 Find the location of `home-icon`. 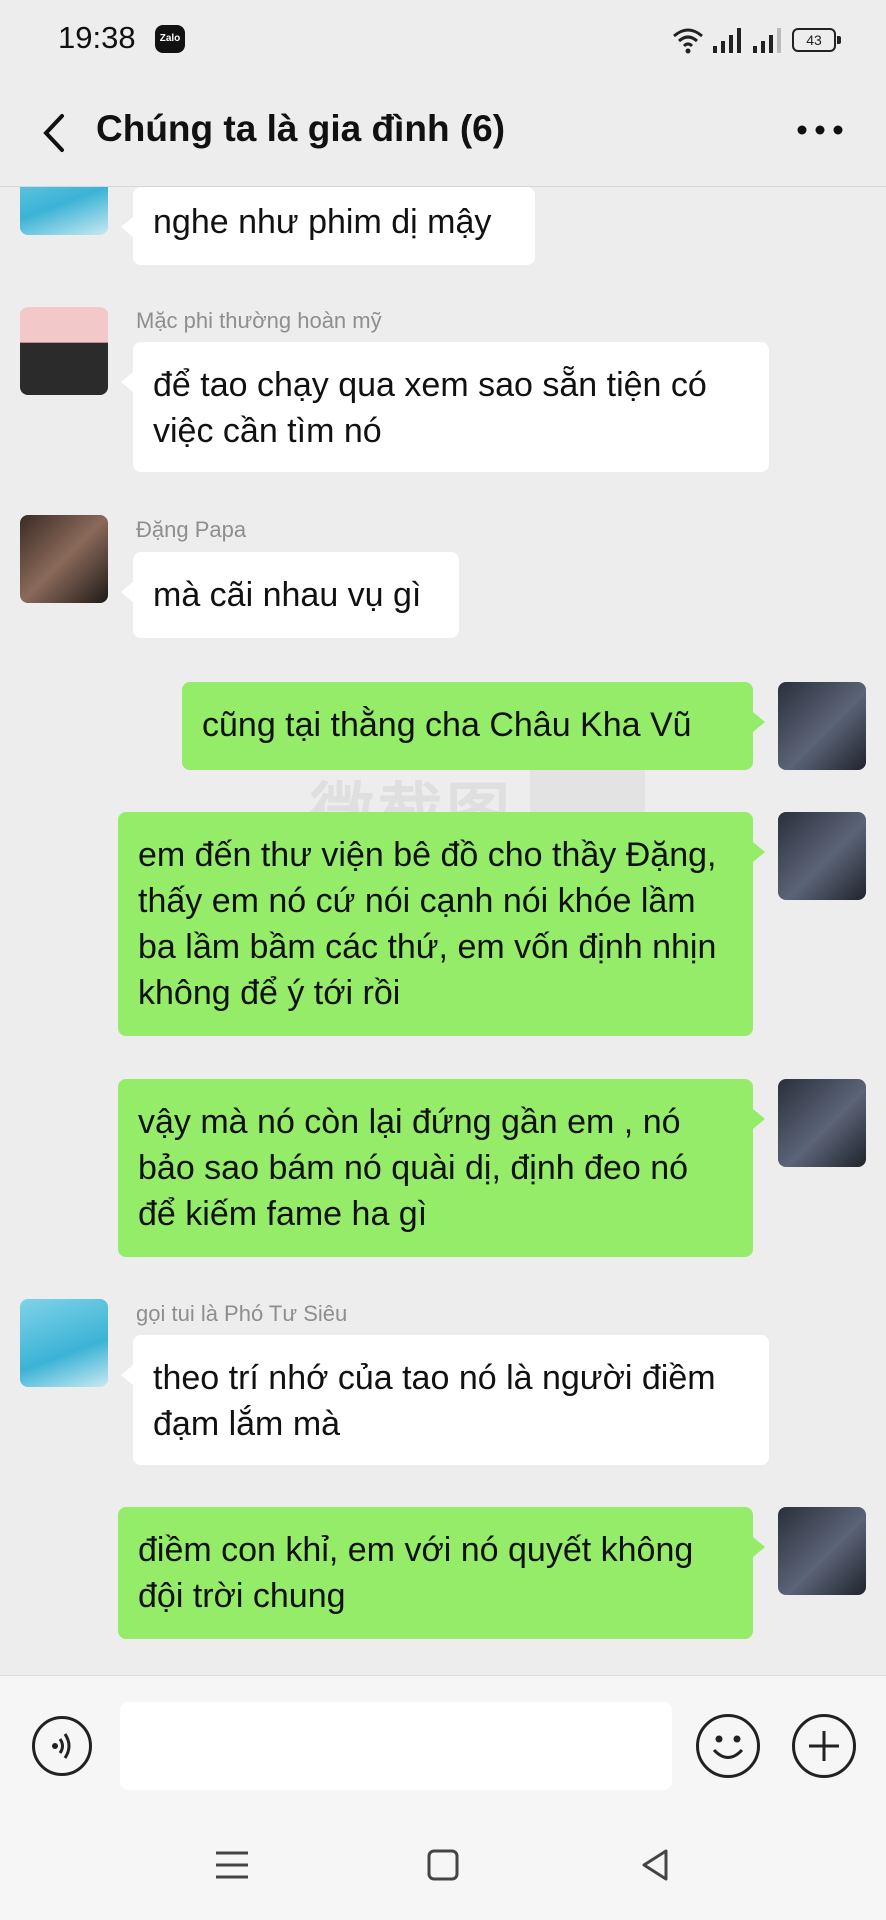

home-icon is located at coordinates (443, 1865).